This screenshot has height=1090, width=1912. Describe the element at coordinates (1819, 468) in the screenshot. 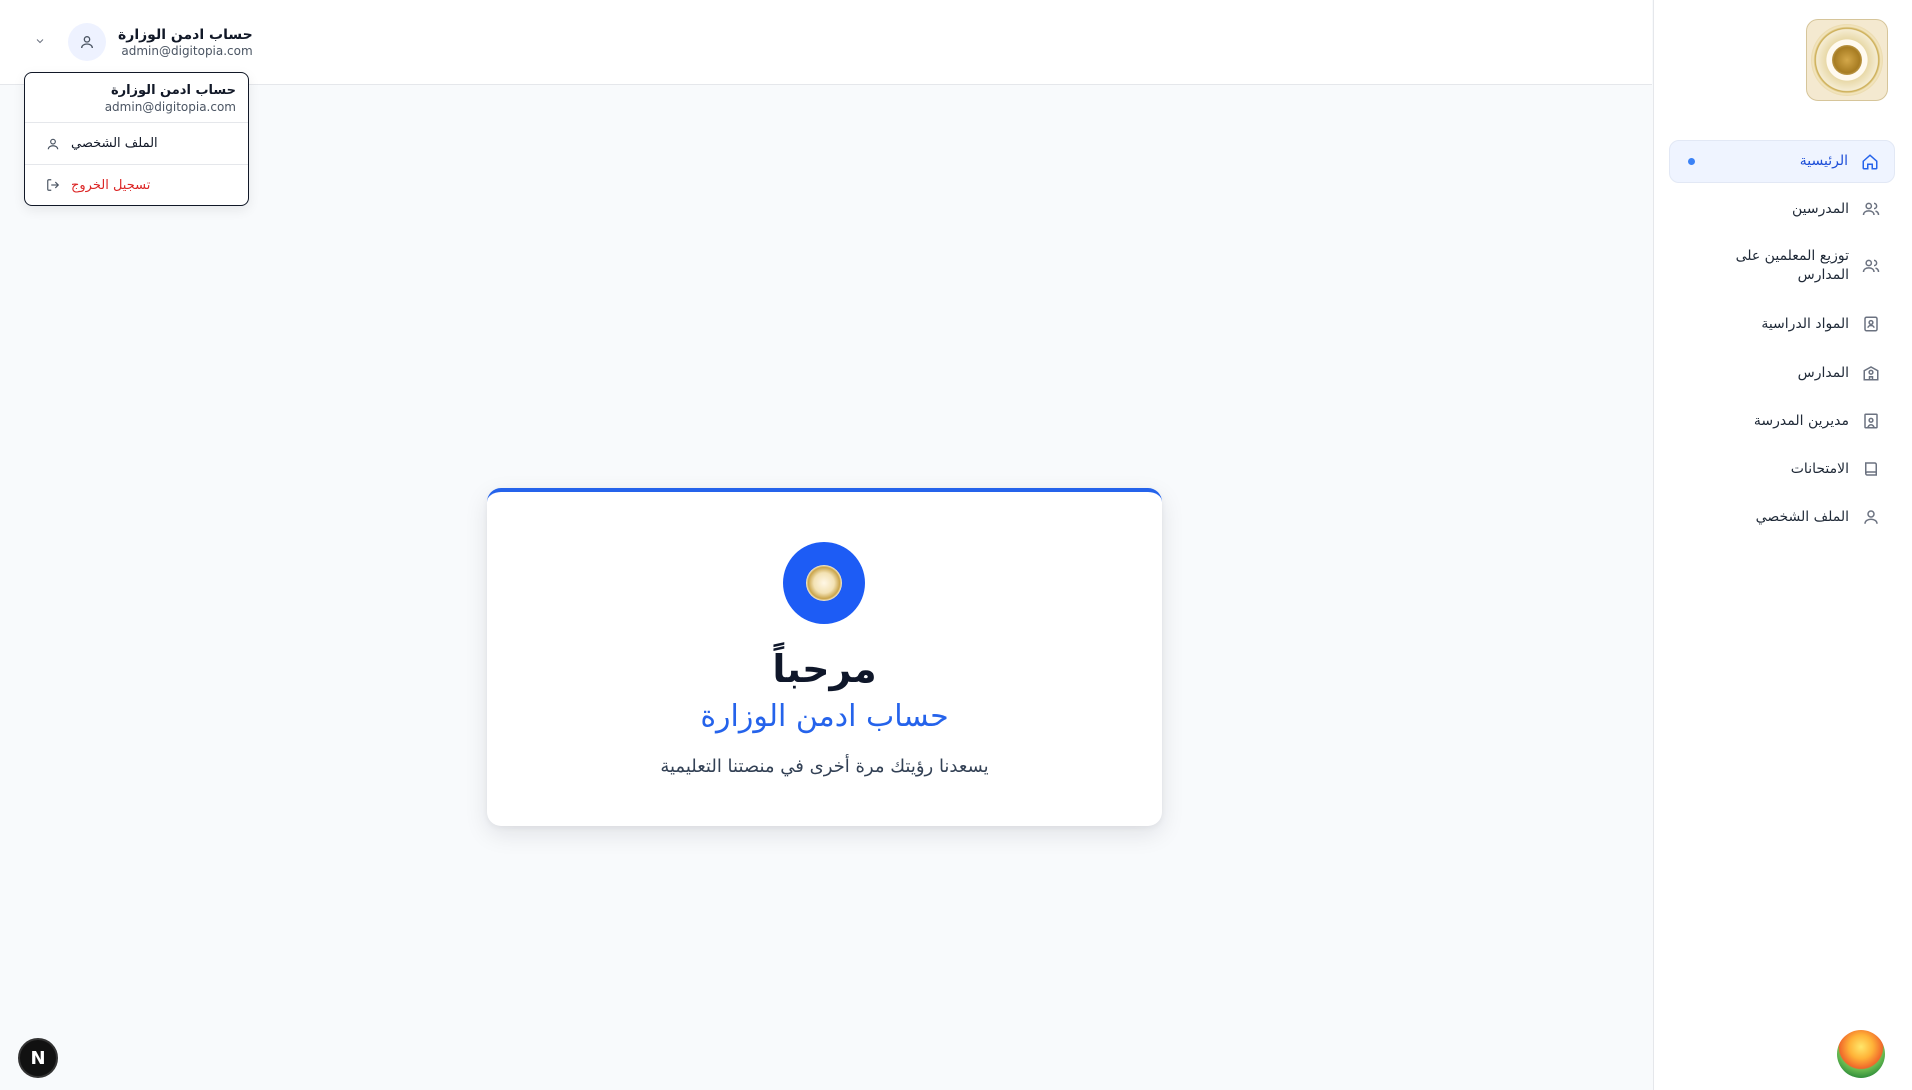

I see `sidebar-item-label: الامتحانات` at that location.